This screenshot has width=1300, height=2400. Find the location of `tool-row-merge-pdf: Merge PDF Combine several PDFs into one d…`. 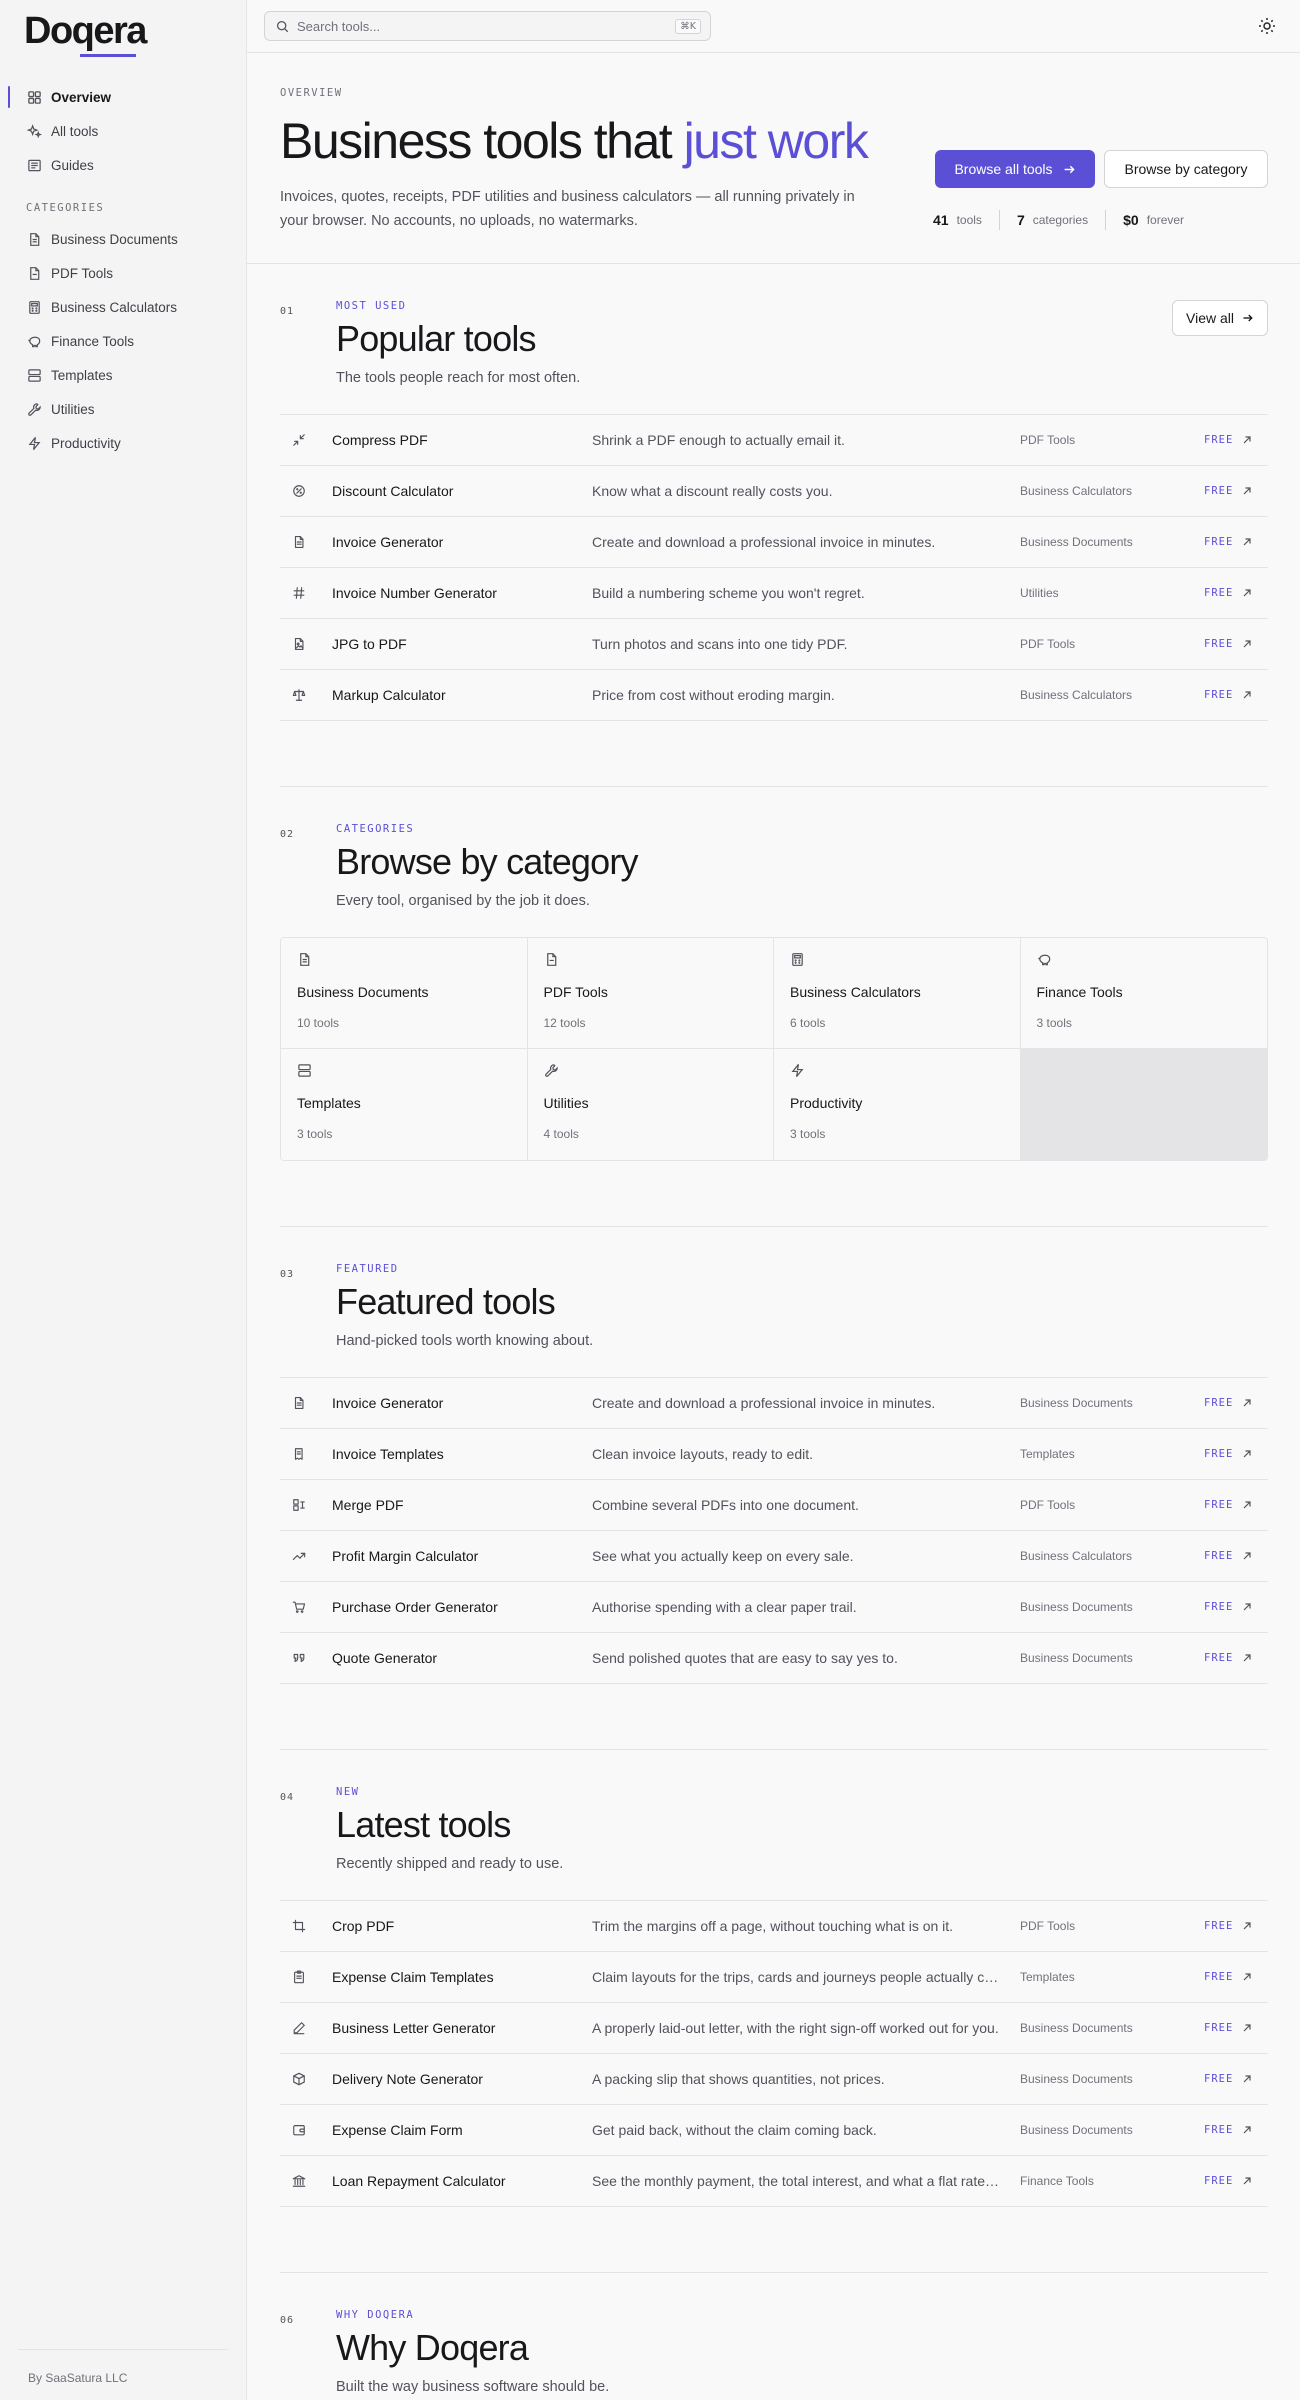

tool-row-merge-pdf: Merge PDF Combine several PDFs into one d… is located at coordinates (774, 1505).